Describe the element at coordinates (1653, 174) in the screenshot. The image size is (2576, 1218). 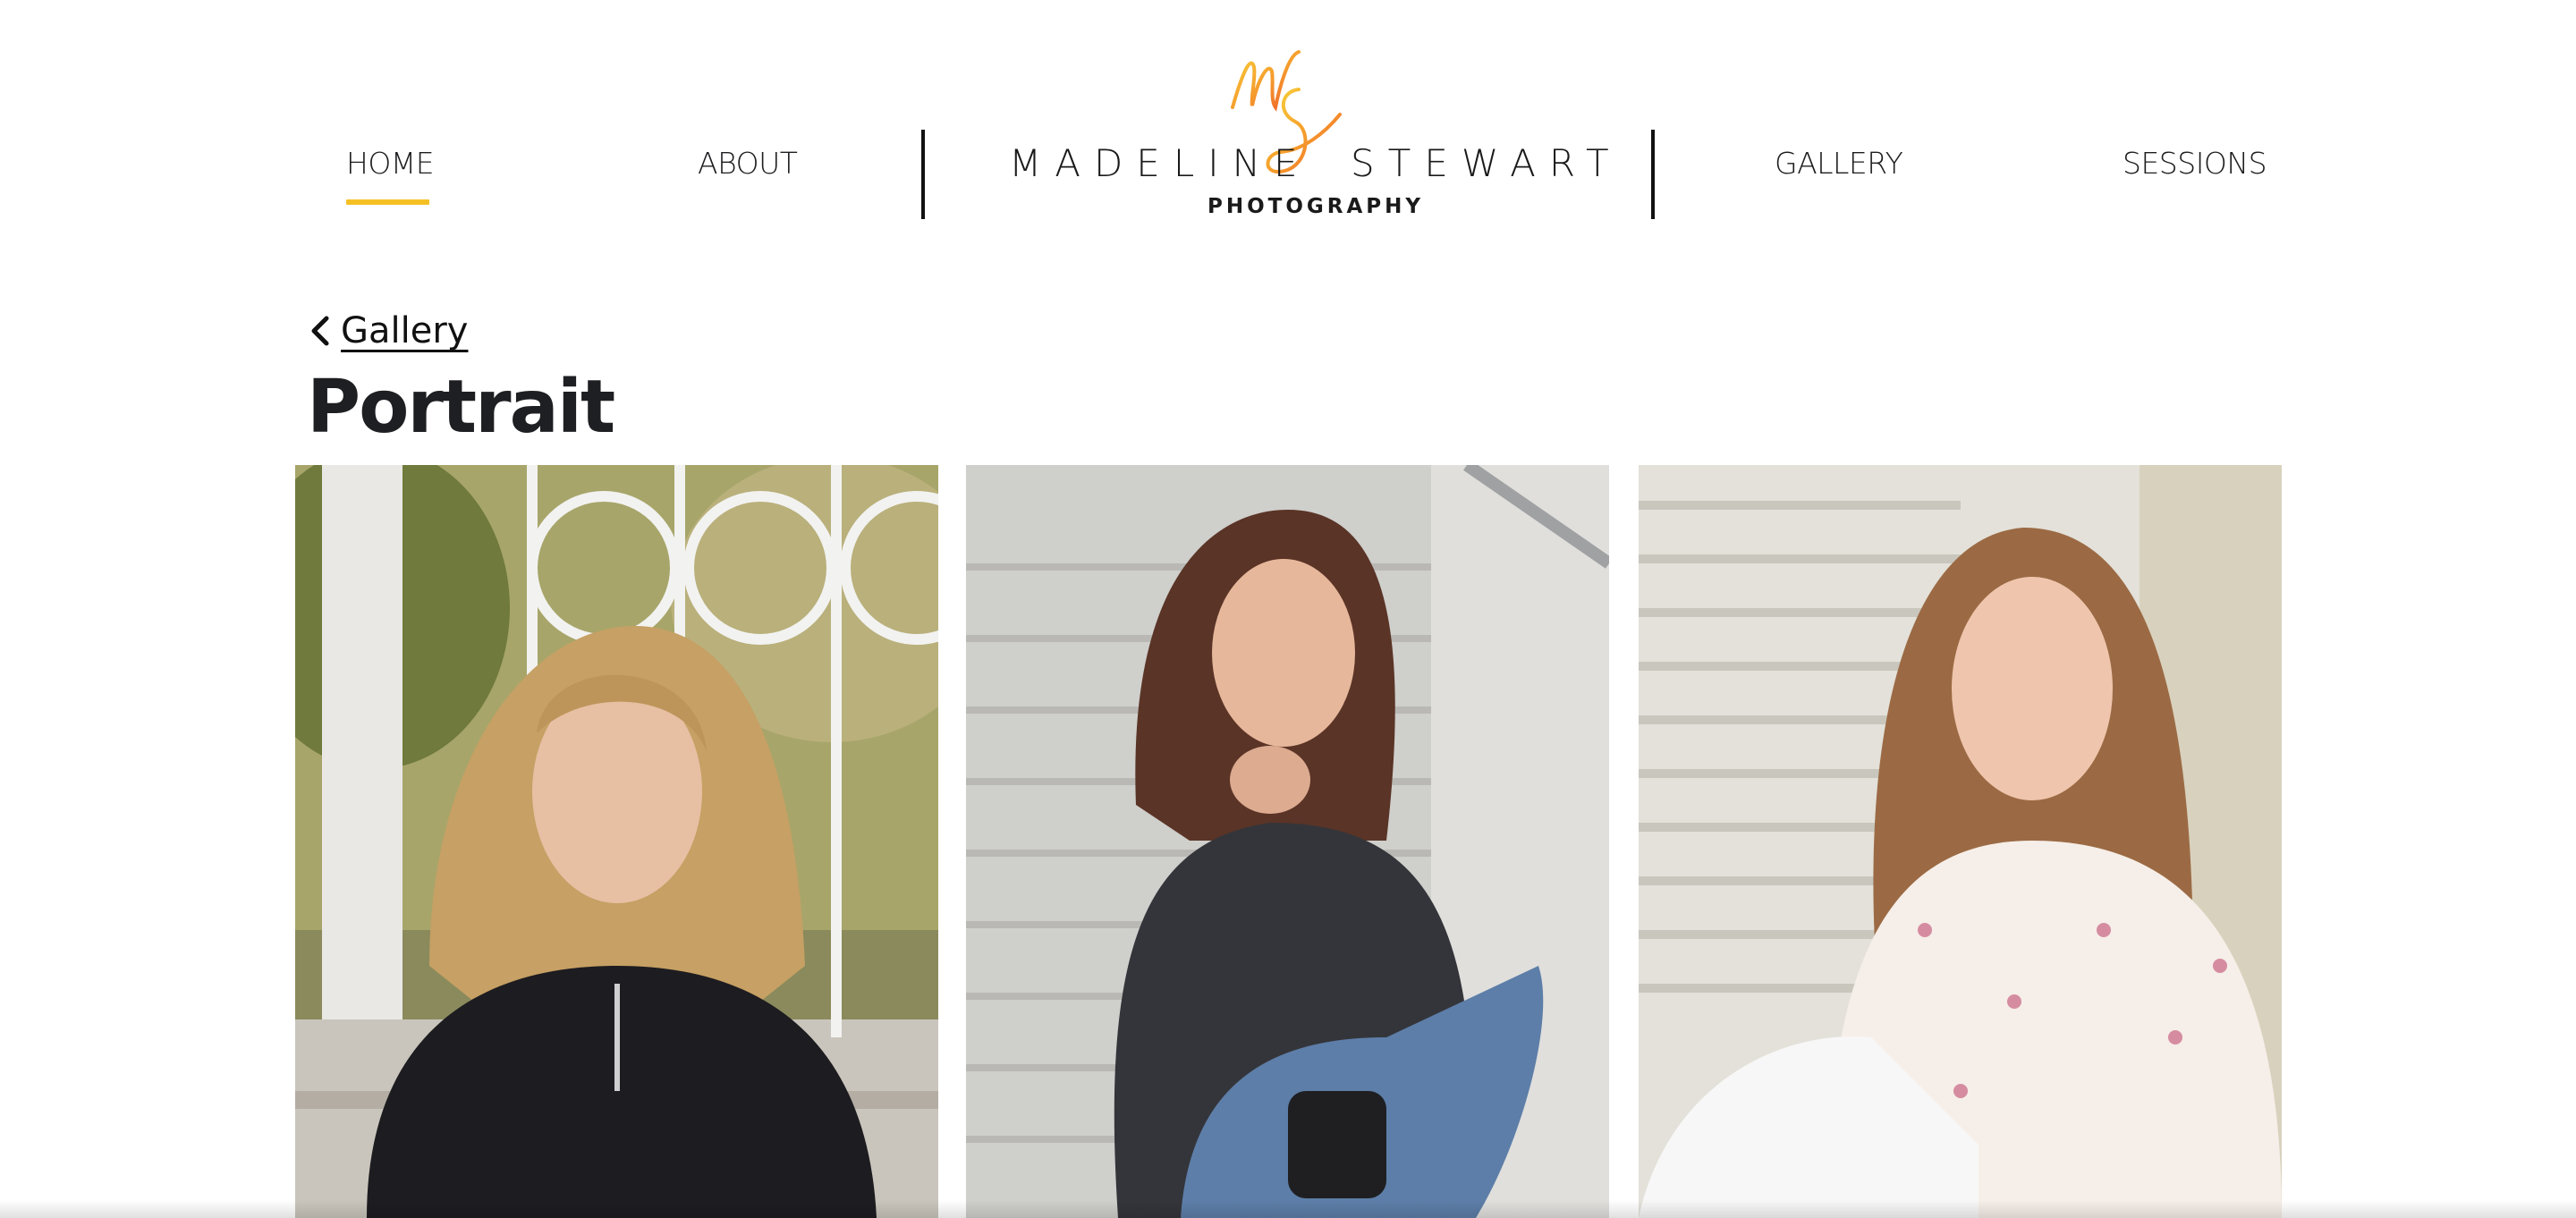
I see `nav-divider-right` at that location.